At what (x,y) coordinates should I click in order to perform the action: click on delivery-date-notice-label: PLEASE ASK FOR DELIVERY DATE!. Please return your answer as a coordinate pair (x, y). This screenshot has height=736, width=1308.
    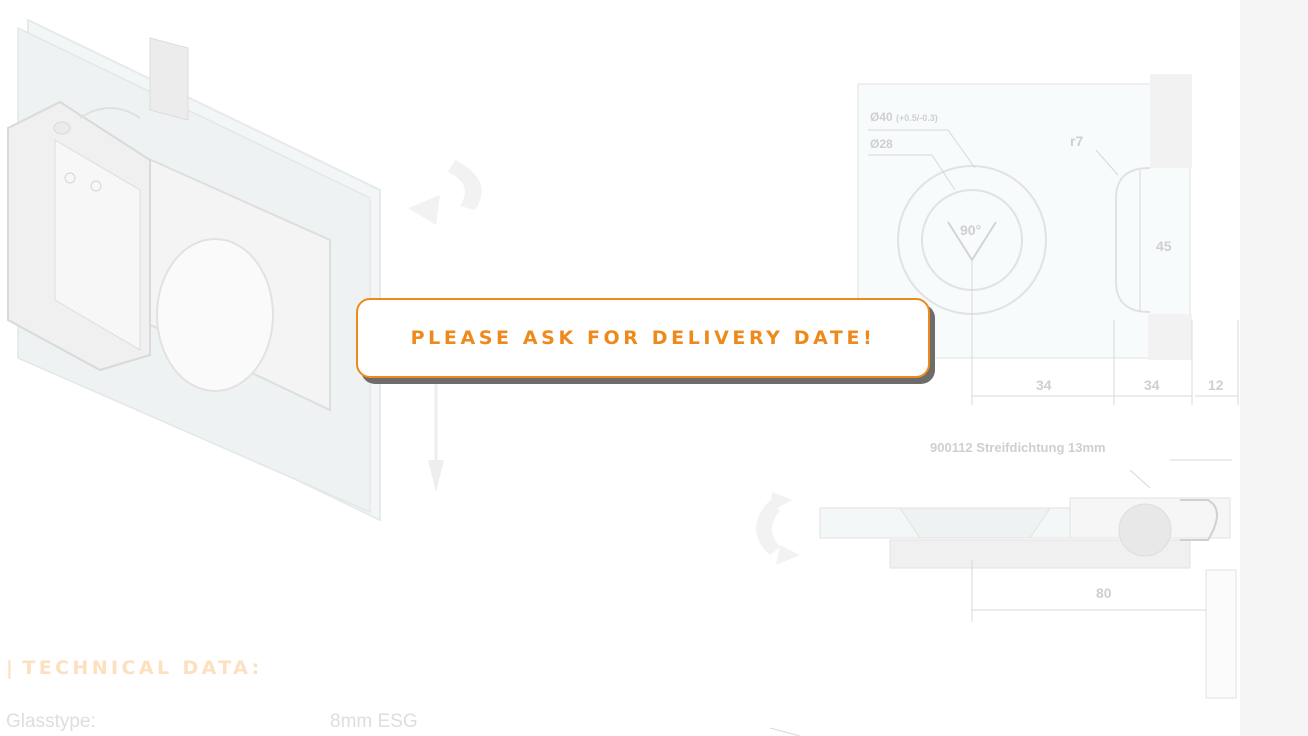
    Looking at the image, I should click on (643, 338).